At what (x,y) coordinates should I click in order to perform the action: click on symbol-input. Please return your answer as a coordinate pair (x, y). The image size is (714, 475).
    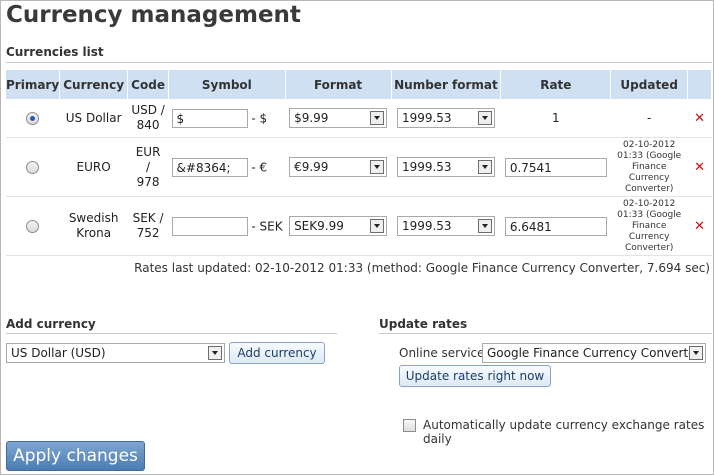
    Looking at the image, I should click on (209, 226).